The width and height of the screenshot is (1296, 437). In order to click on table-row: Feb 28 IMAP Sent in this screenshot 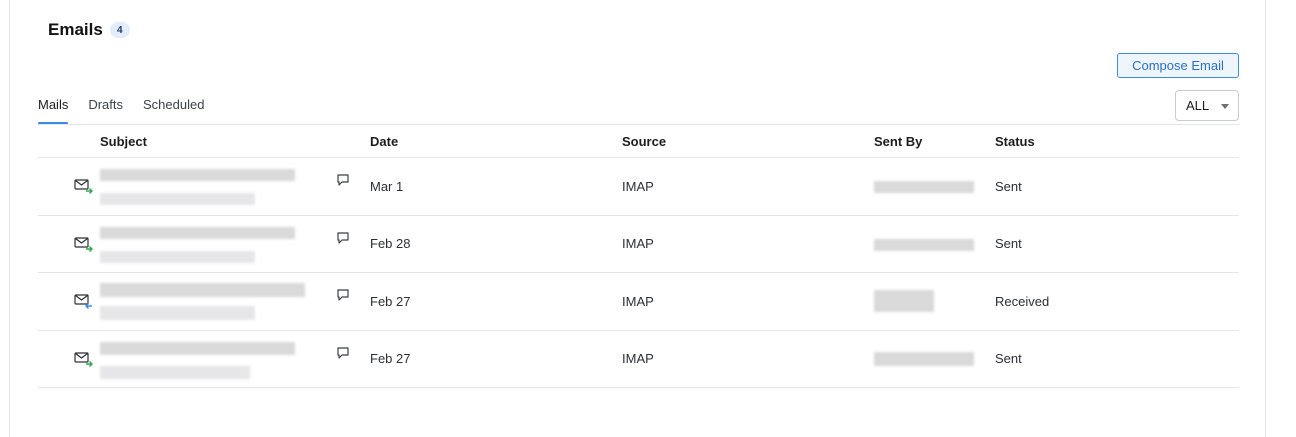, I will do `click(638, 244)`.